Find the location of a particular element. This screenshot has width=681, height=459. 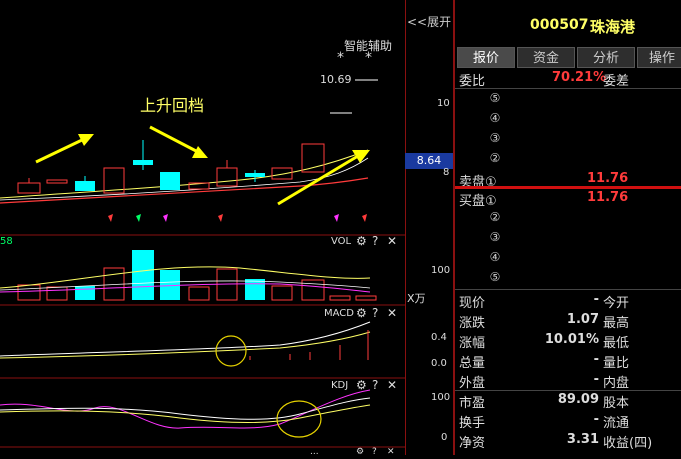

stat-label2-4: 内盘 is located at coordinates (616, 383).